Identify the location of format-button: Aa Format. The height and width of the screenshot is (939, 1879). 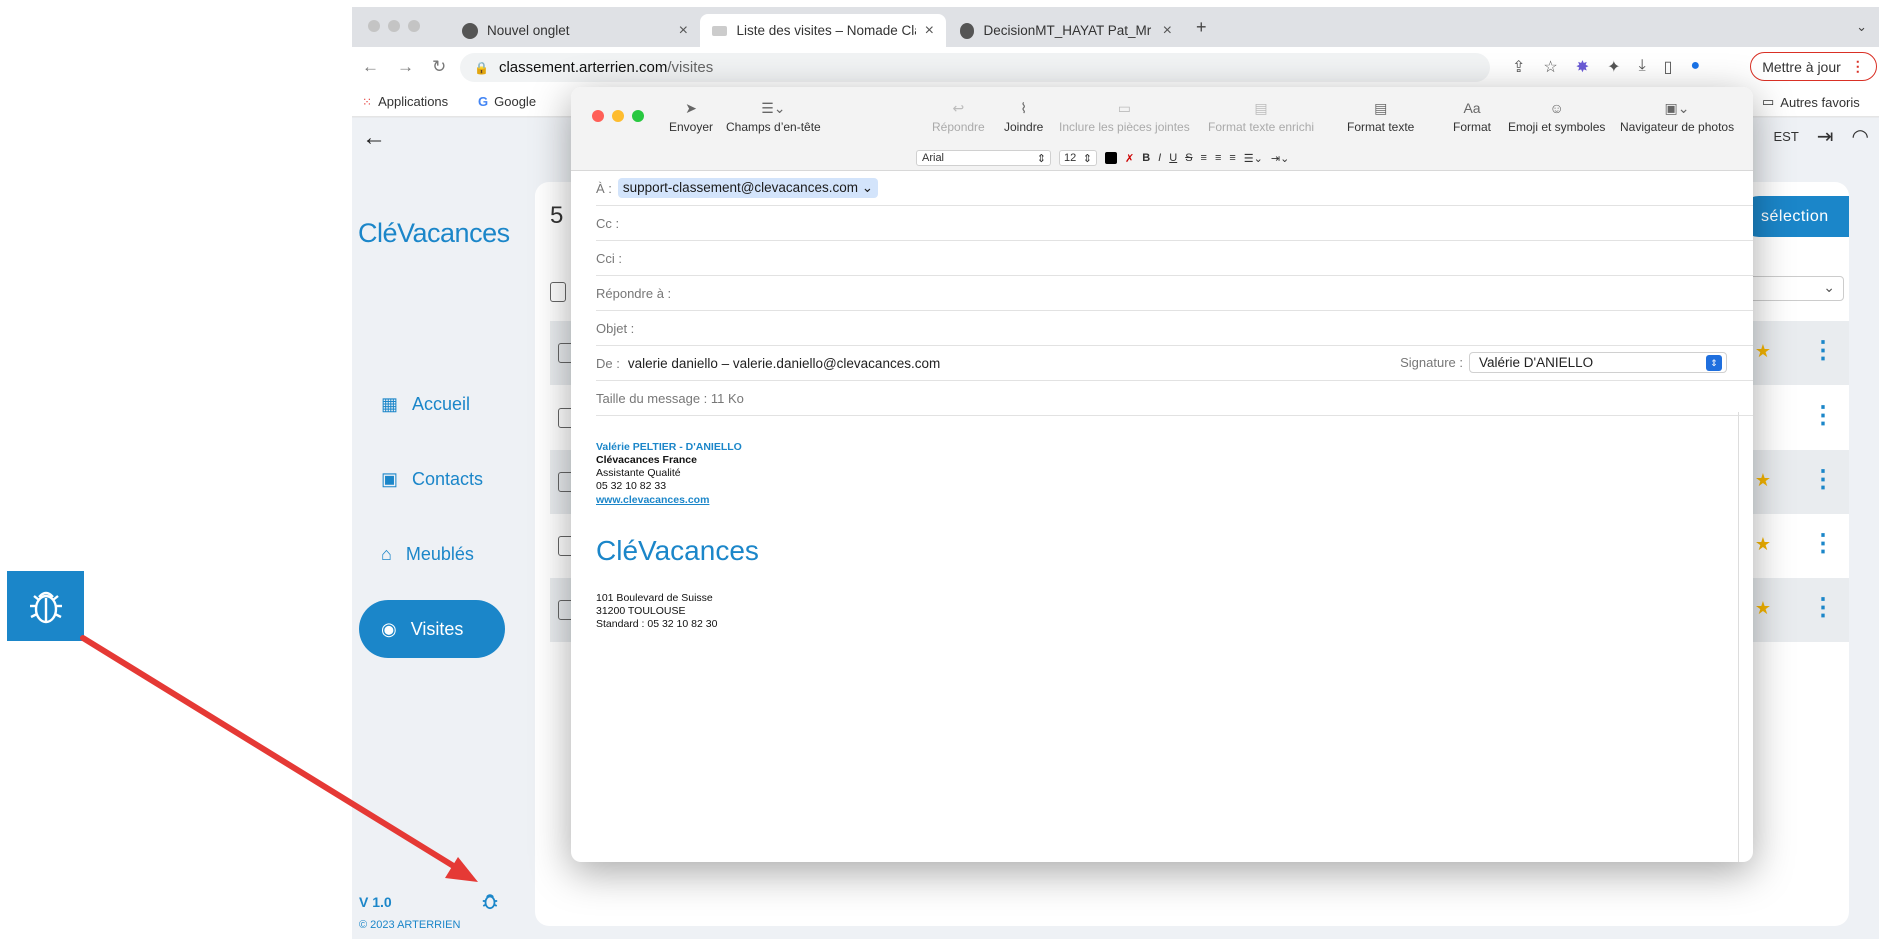
(1472, 117).